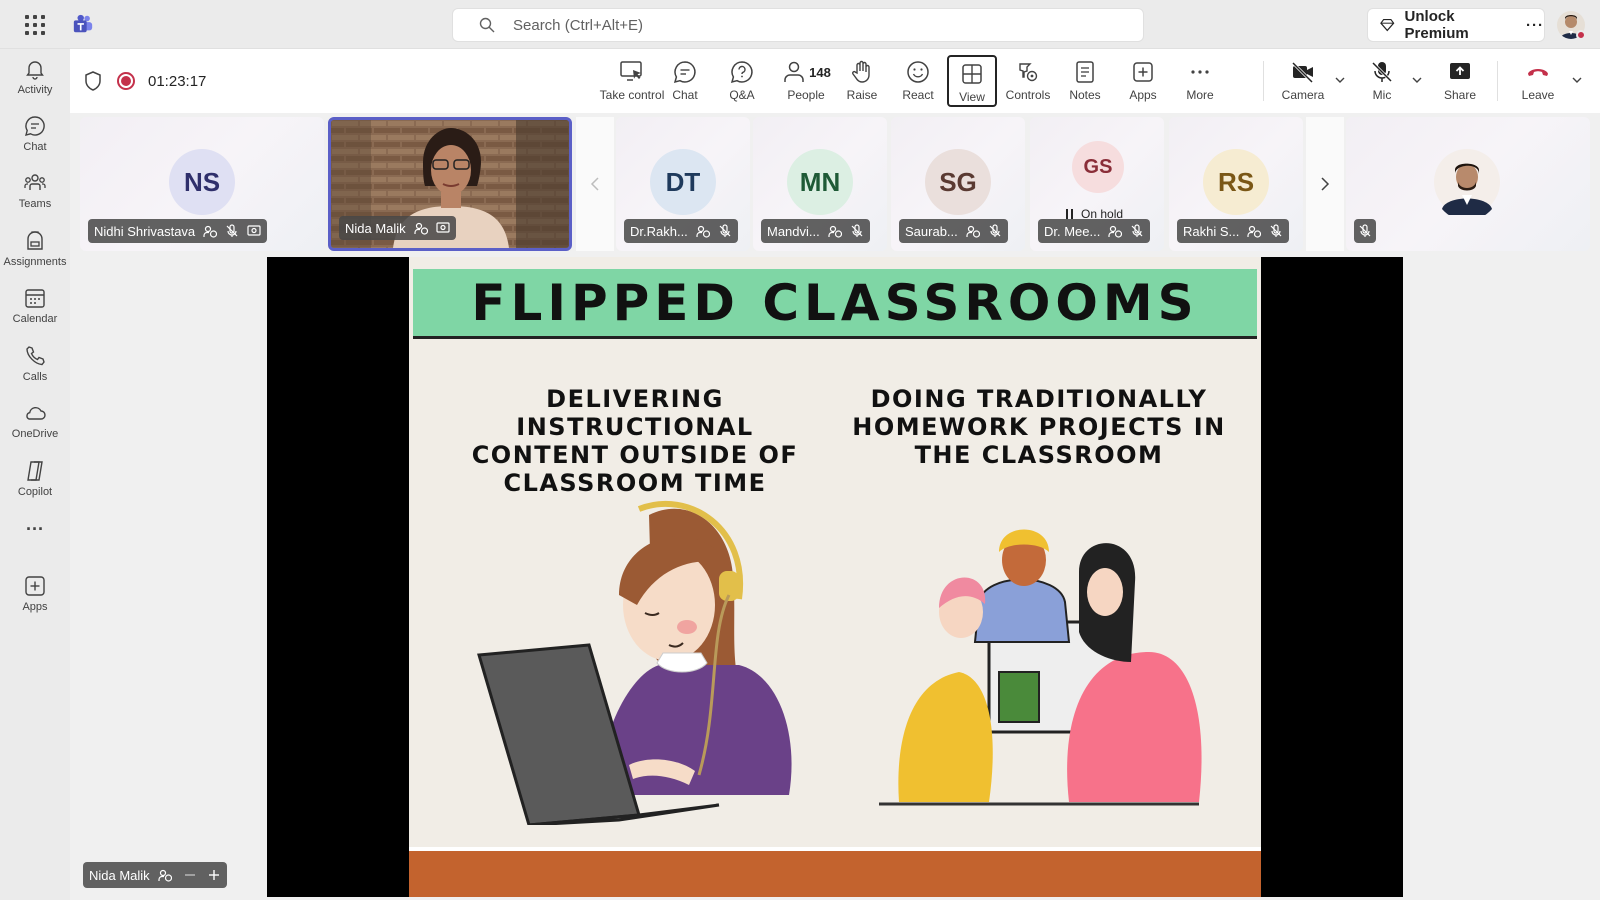  Describe the element at coordinates (35, 434) in the screenshot. I see `rail-label: OneDrive` at that location.